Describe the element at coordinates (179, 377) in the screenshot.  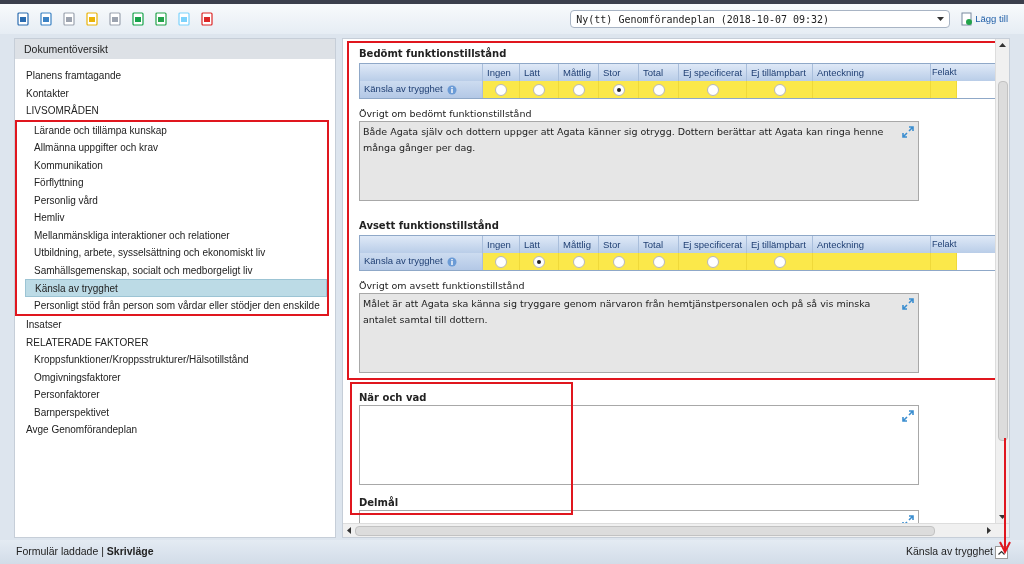
I see `tree-item: Omgivningsfaktorer` at that location.